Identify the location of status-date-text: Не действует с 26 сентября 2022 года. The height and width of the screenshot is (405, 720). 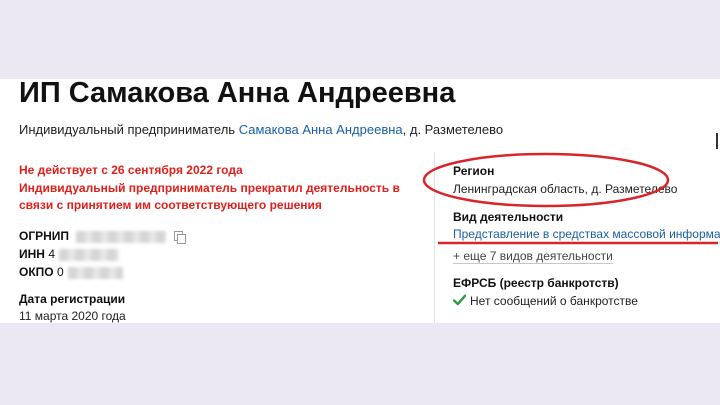
(131, 170).